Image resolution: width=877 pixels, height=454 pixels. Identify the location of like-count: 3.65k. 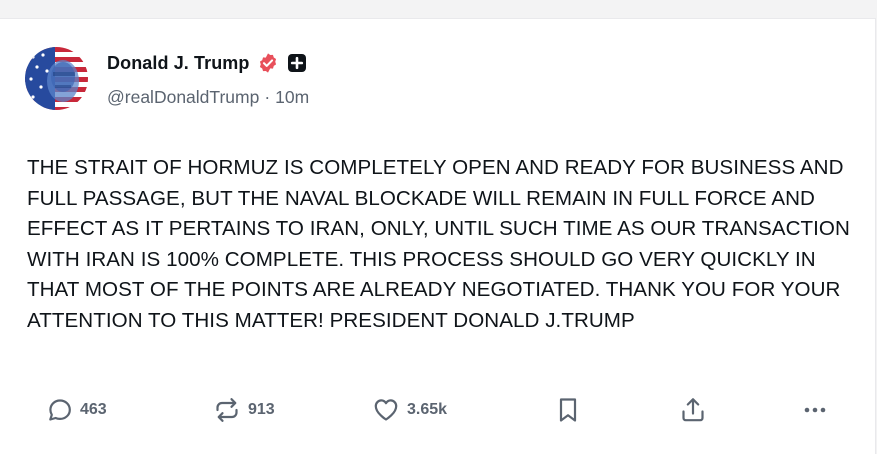
(427, 409).